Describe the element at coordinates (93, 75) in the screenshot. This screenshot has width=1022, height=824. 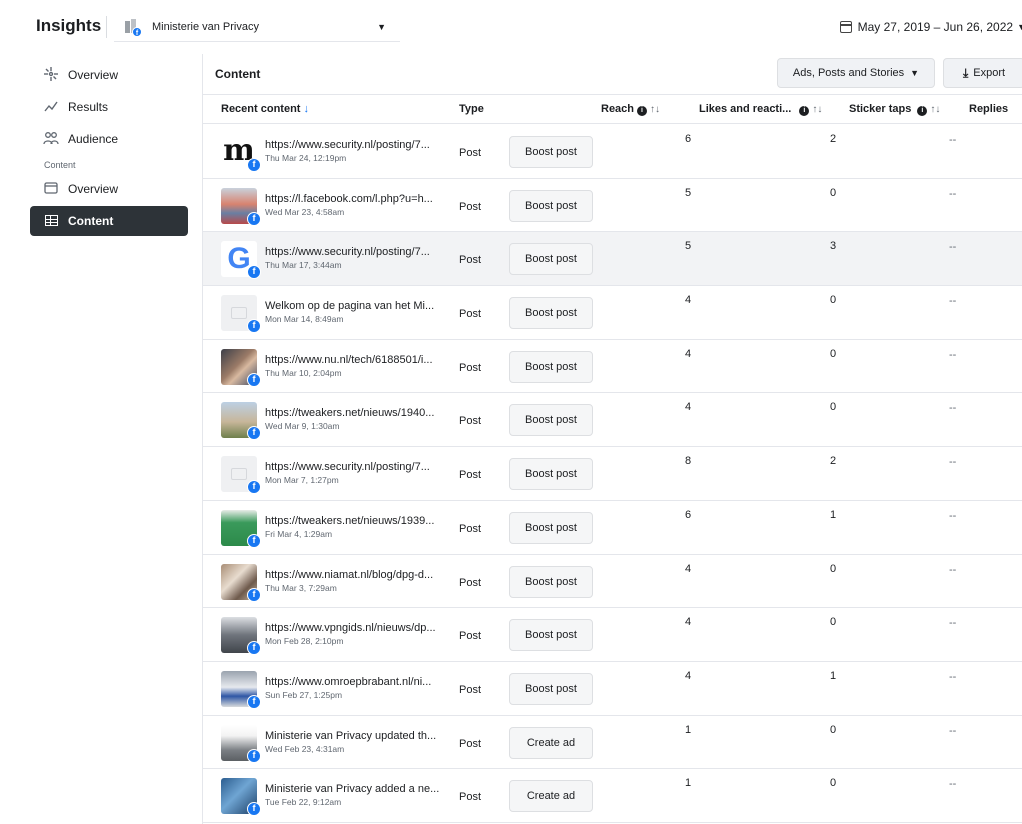
I see `sidebar-item-label: Overview` at that location.